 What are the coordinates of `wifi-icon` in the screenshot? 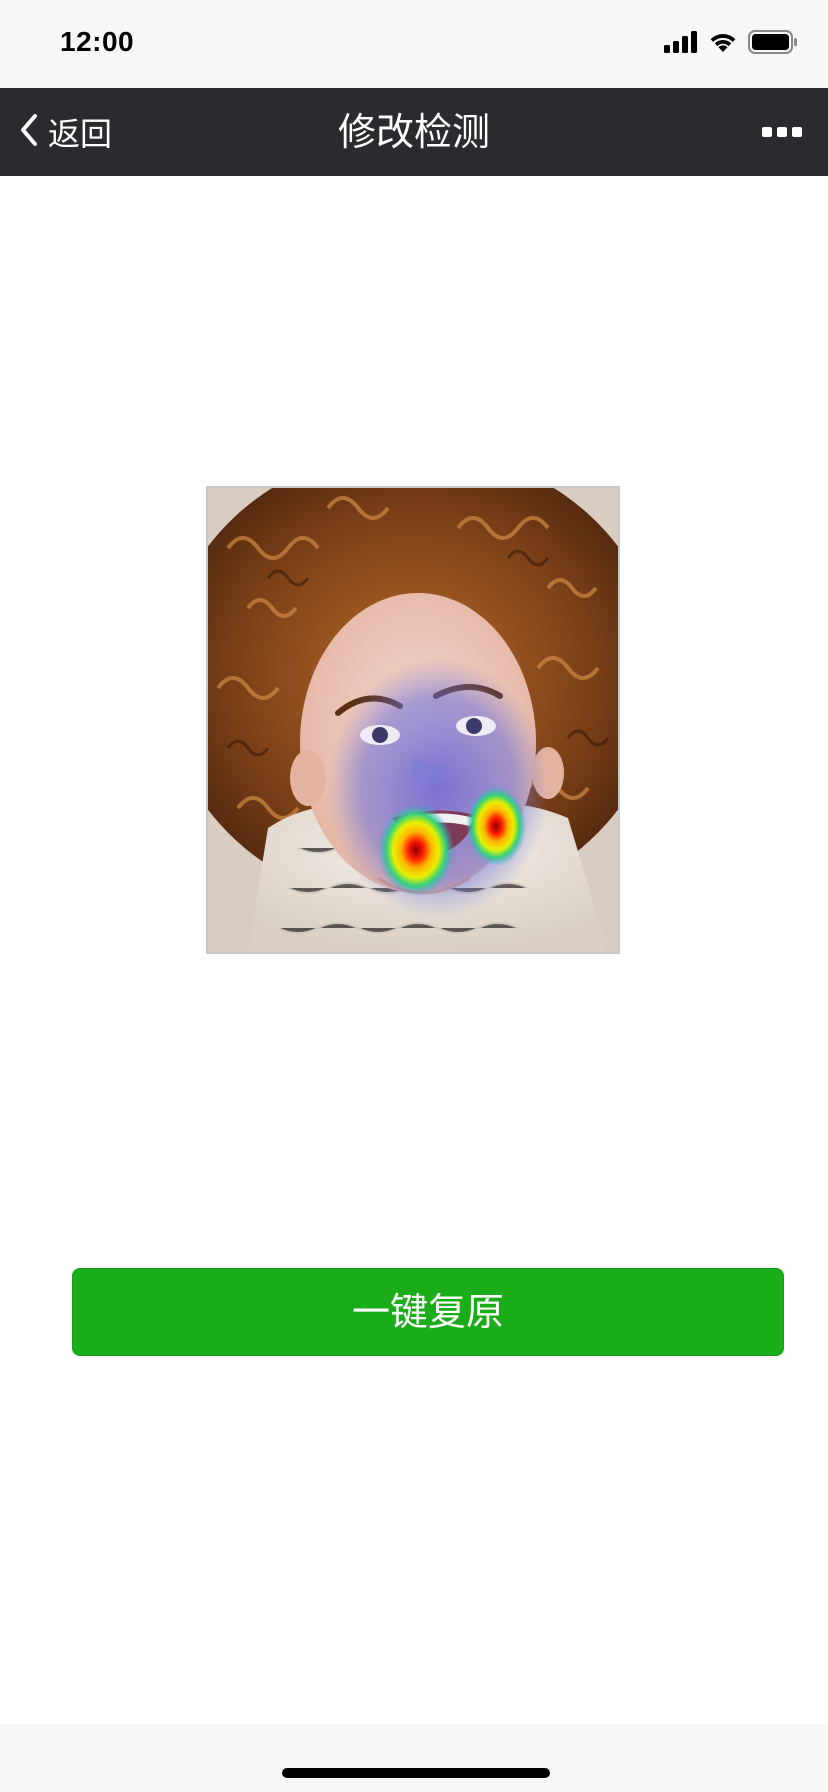 It's located at (723, 44).